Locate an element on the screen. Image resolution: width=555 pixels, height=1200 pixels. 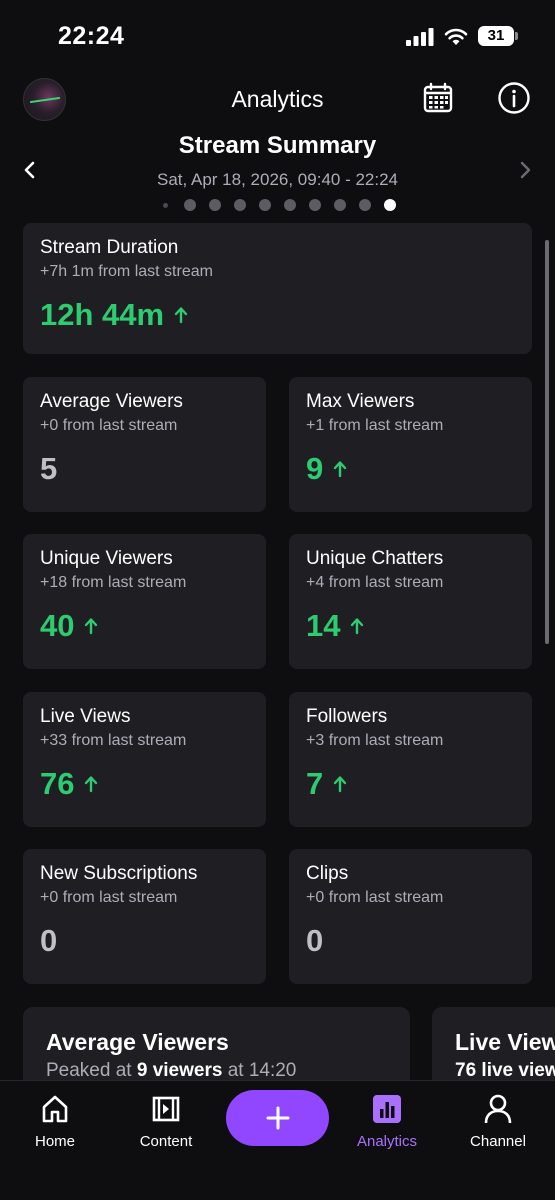
tab-home: Home is located at coordinates (55, 1121).